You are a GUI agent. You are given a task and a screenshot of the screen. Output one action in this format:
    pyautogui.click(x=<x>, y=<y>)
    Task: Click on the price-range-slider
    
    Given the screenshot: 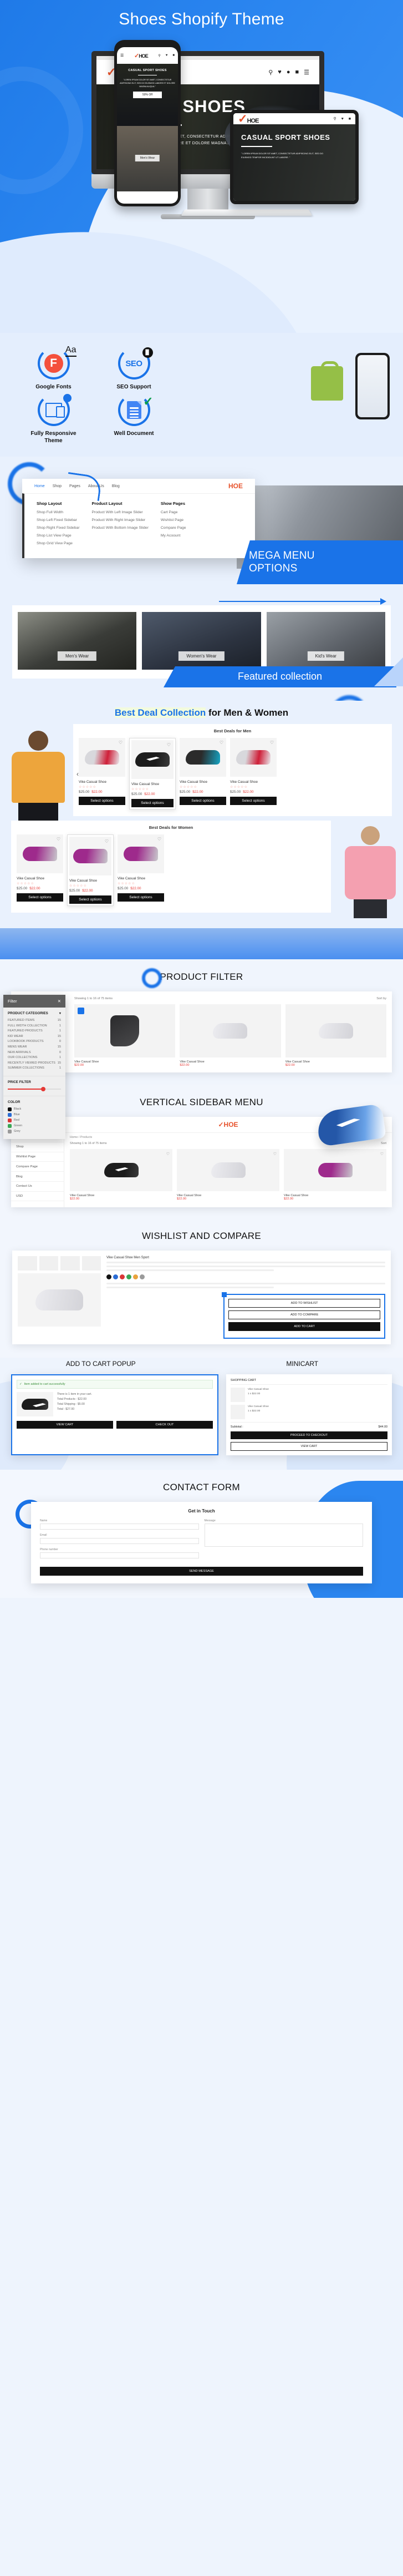 What is the action you would take?
    pyautogui.click(x=34, y=1088)
    